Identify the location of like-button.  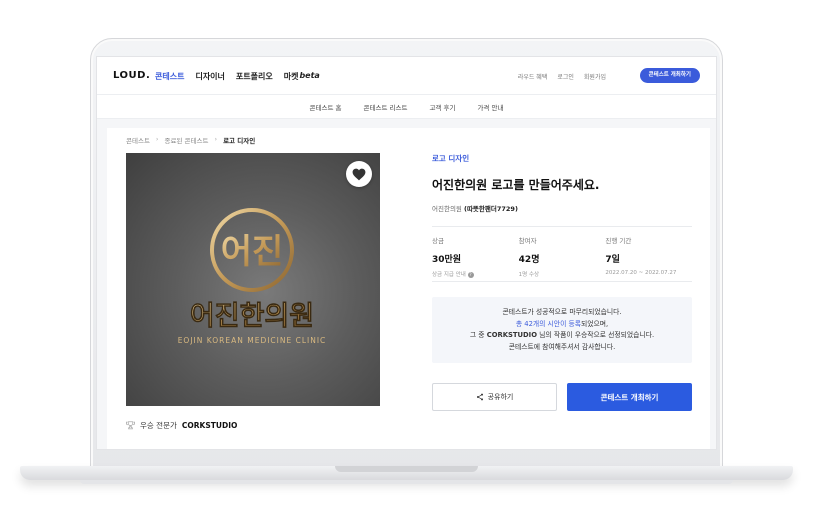
(359, 174).